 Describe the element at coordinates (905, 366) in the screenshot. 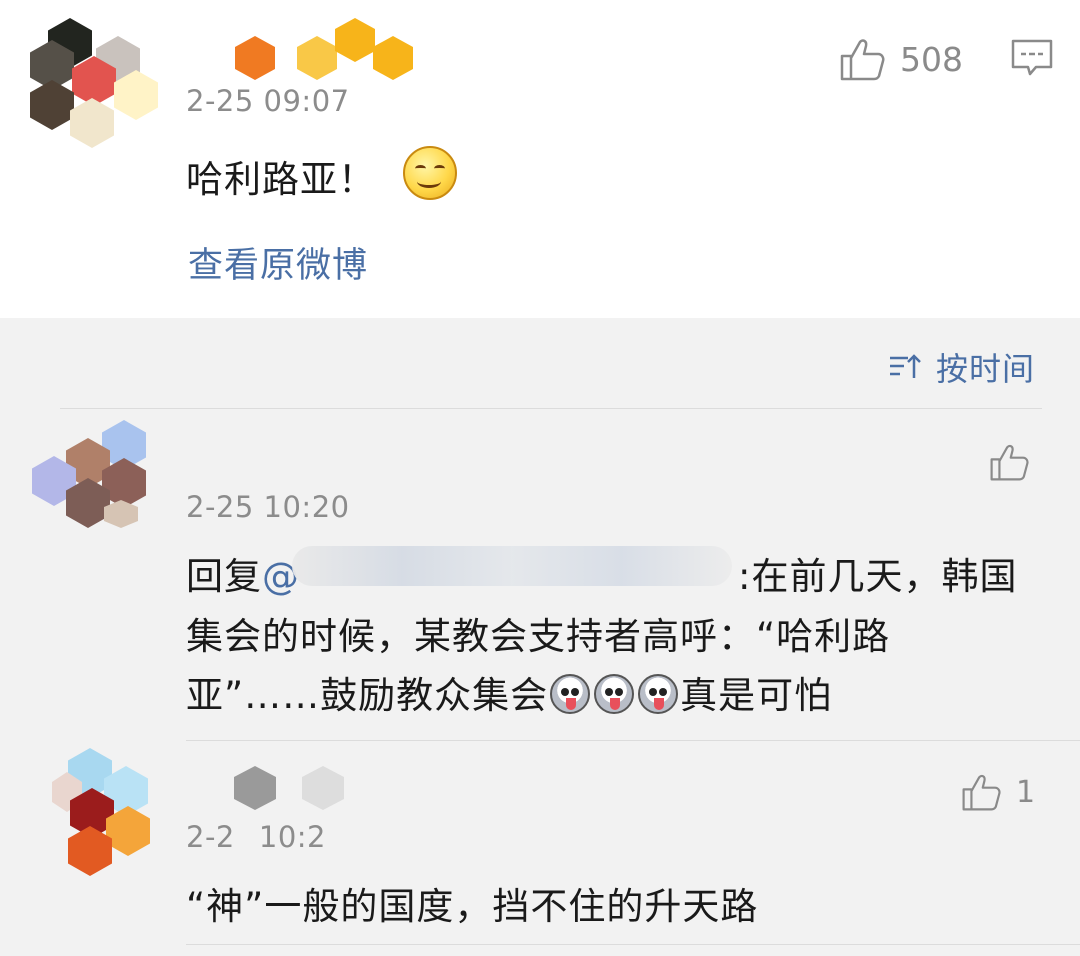

I see `sort-icon` at that location.